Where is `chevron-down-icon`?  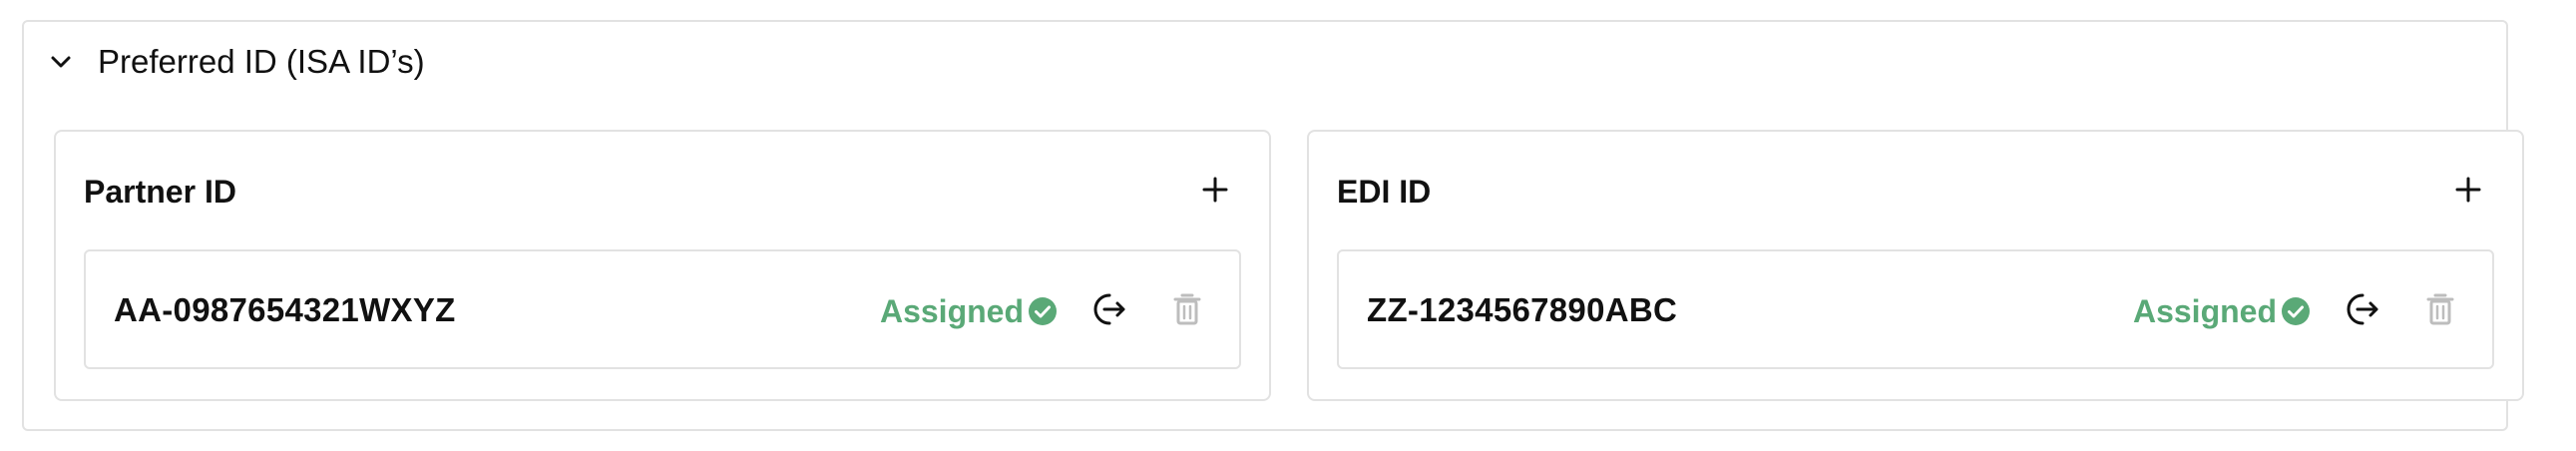 chevron-down-icon is located at coordinates (61, 62).